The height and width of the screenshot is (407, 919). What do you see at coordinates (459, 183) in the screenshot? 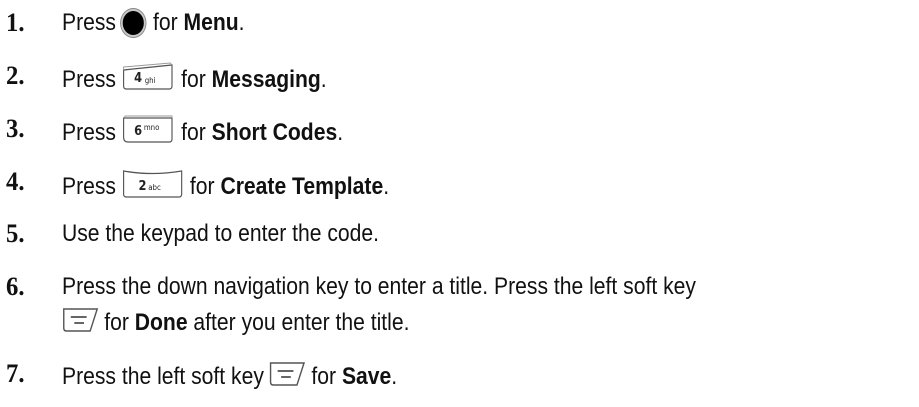
I see `step-4: 4. Press 2 abc for Create Template.` at bounding box center [459, 183].